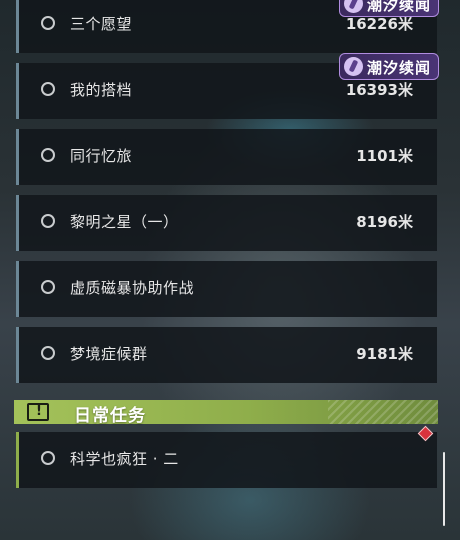 The image size is (460, 540). Describe the element at coordinates (226, 355) in the screenshot. I see `quest-row-dream-syndrome: 梦境症候群 9181米` at that location.